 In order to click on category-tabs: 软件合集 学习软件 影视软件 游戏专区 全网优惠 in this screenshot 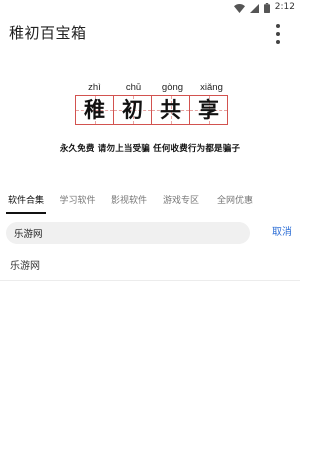, I will do `click(150, 203)`.